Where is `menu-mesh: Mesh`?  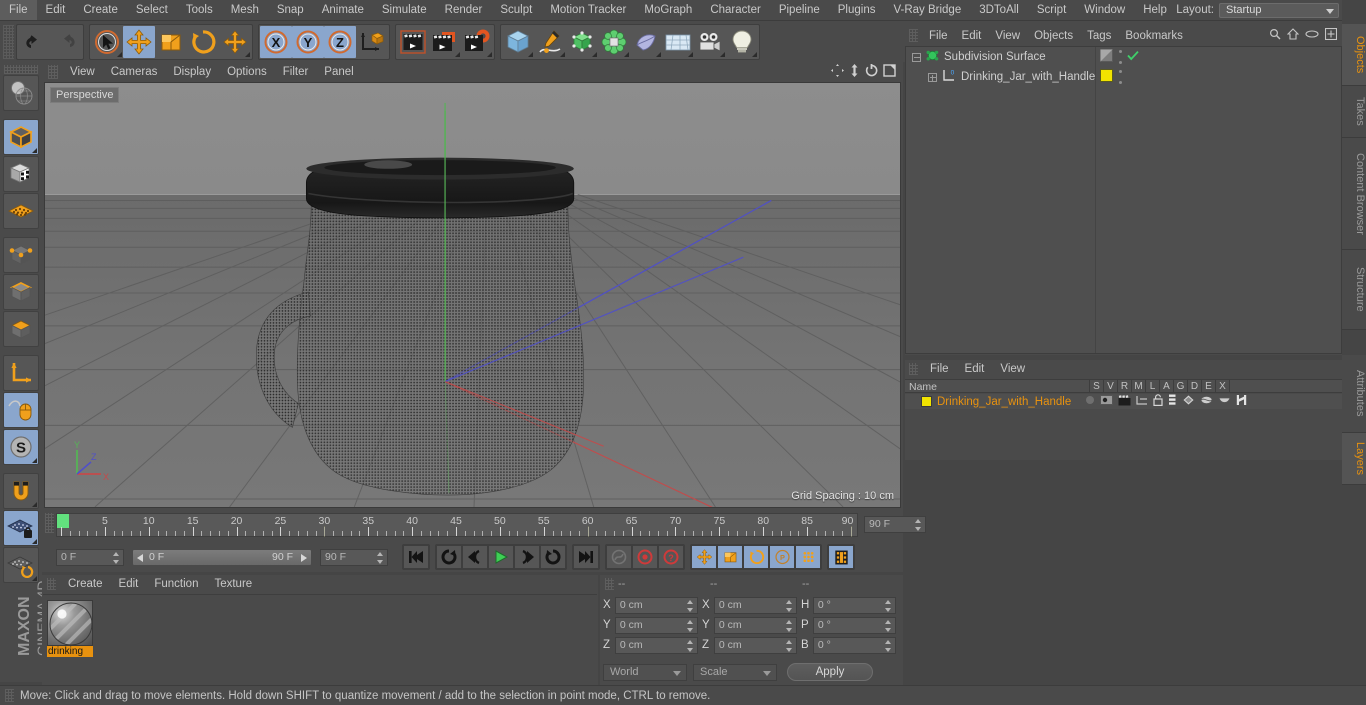
menu-mesh: Mesh is located at coordinates (245, 10).